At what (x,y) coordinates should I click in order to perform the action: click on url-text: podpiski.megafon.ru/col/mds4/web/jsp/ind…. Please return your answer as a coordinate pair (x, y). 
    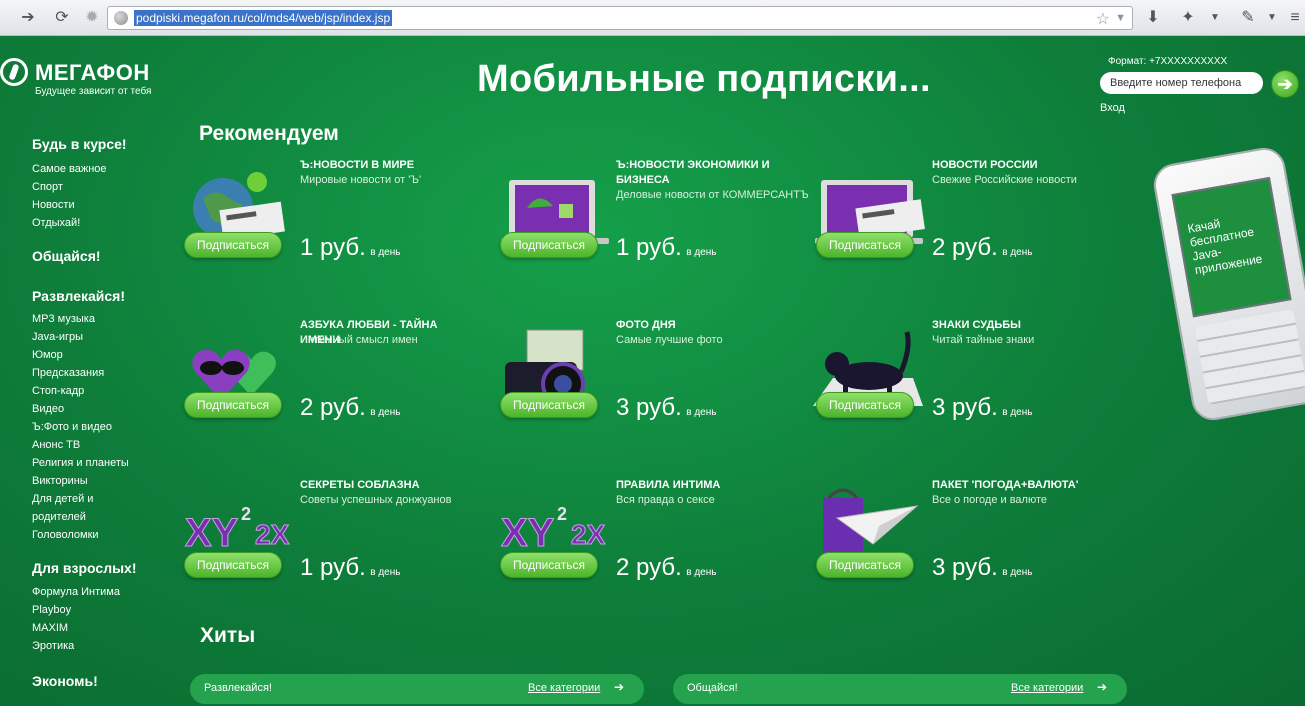
    Looking at the image, I should click on (263, 18).